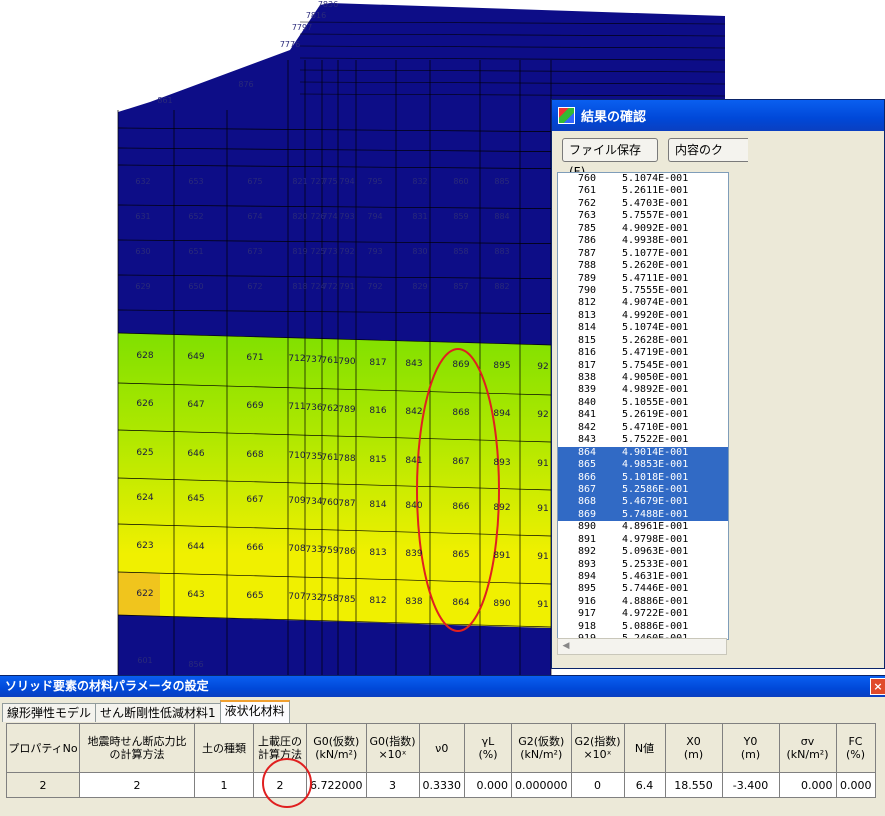 The height and width of the screenshot is (816, 885). I want to click on list-item: 815 5.2628E-001, so click(643, 341).